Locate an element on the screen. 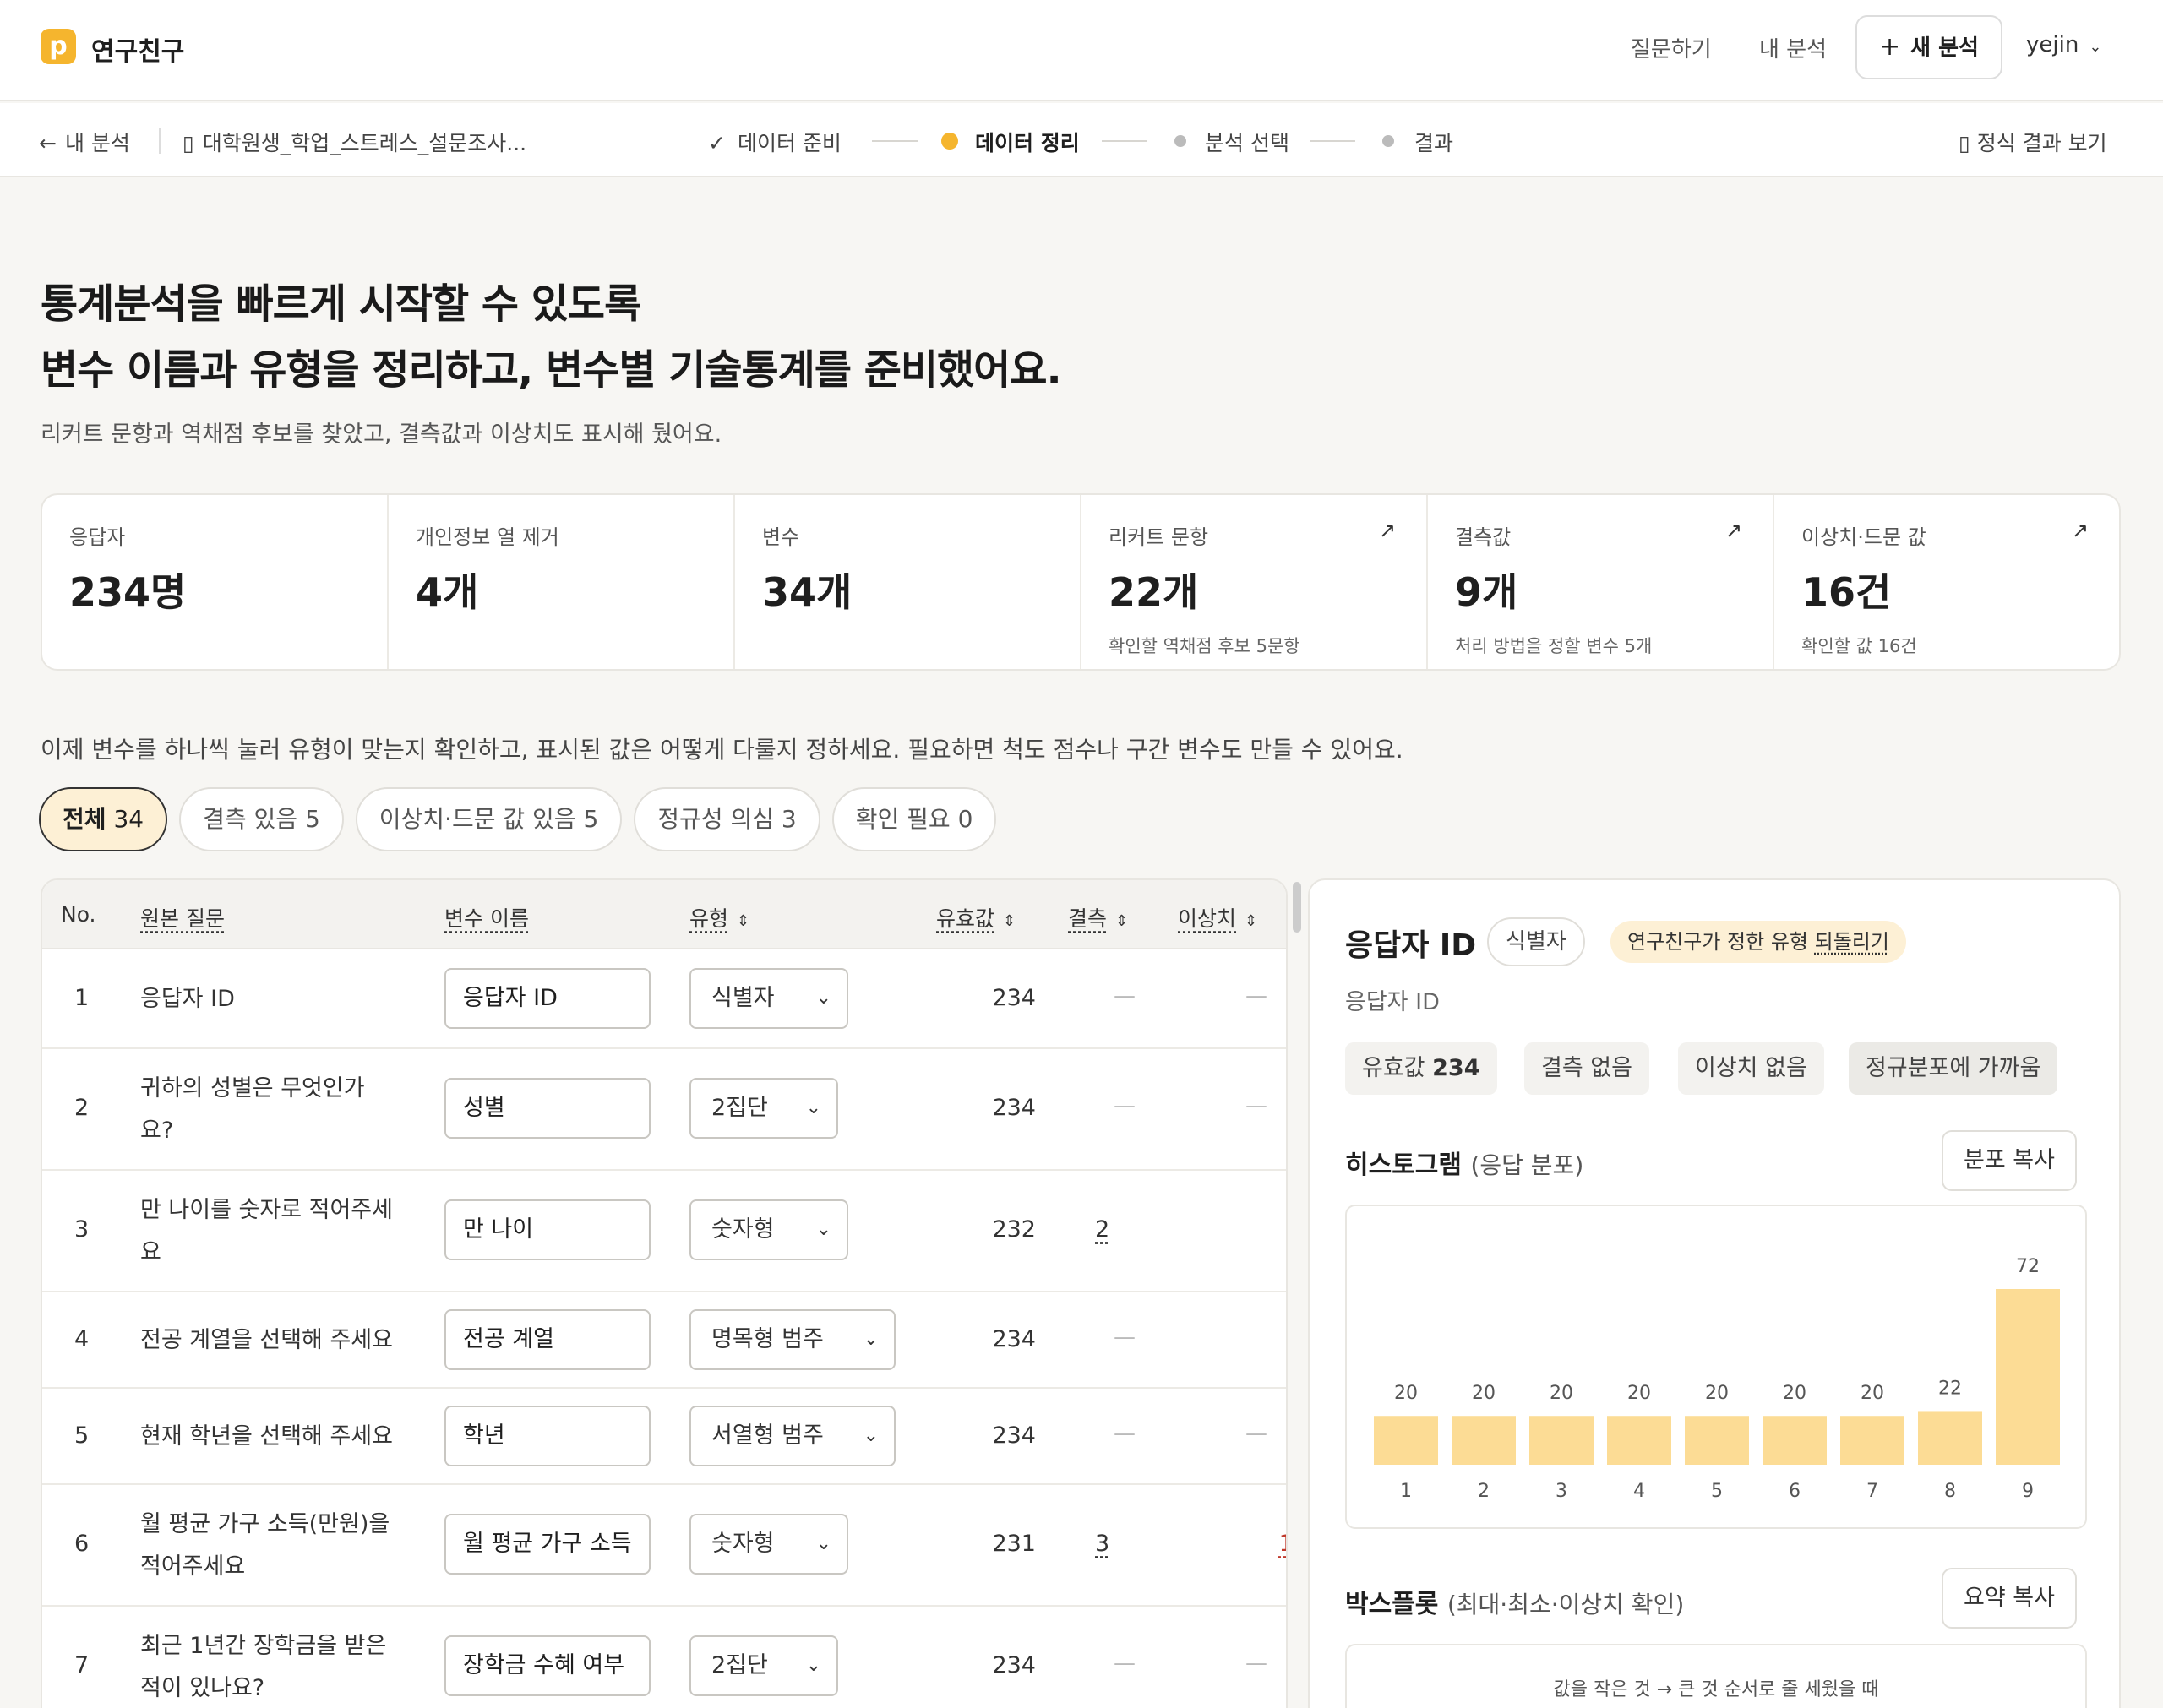 This screenshot has height=1708, width=2163. nav-my-analysis-link: 내 분석 is located at coordinates (1793, 47).